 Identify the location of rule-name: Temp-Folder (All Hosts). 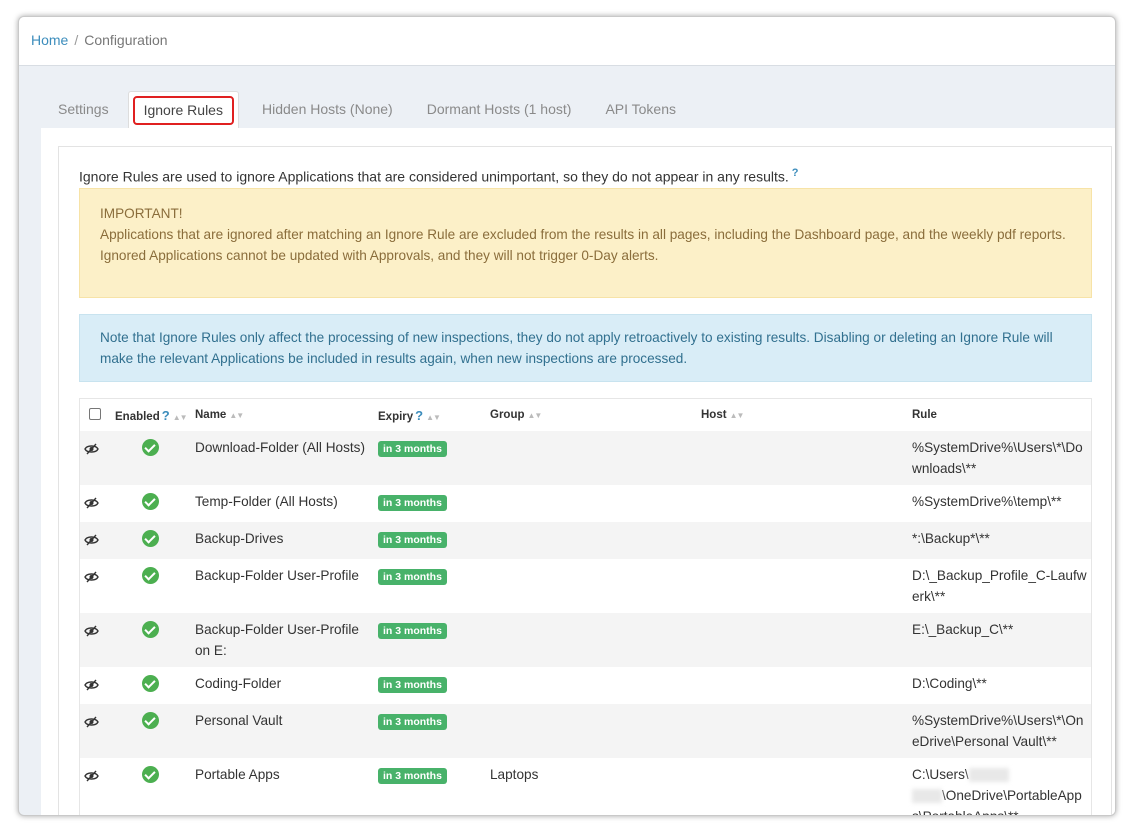
(280, 503).